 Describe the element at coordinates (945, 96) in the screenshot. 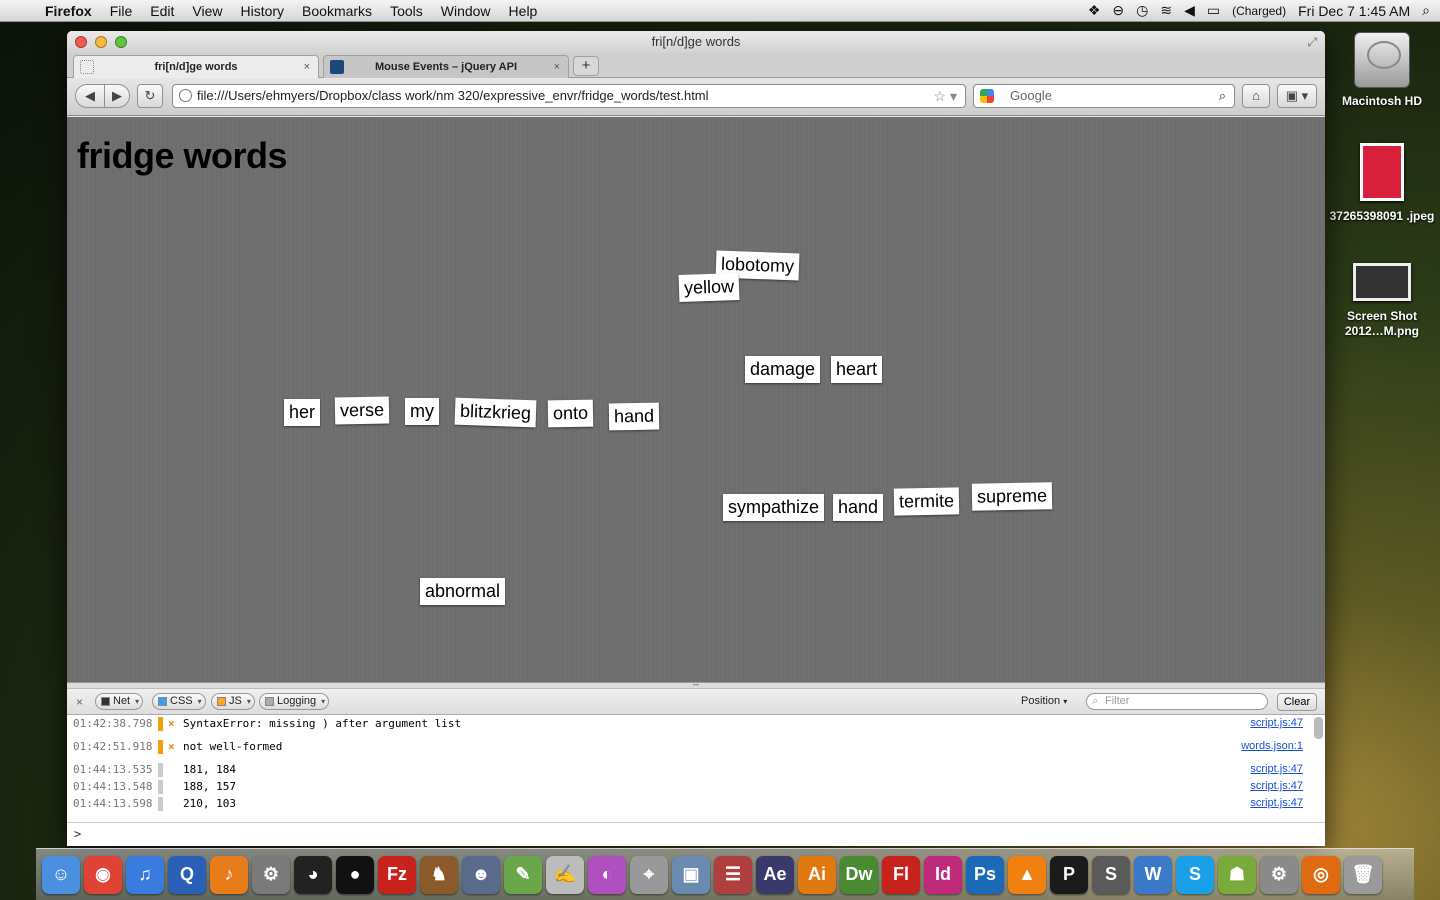

I see `bookmark-star-icon: ☆ ▾` at that location.